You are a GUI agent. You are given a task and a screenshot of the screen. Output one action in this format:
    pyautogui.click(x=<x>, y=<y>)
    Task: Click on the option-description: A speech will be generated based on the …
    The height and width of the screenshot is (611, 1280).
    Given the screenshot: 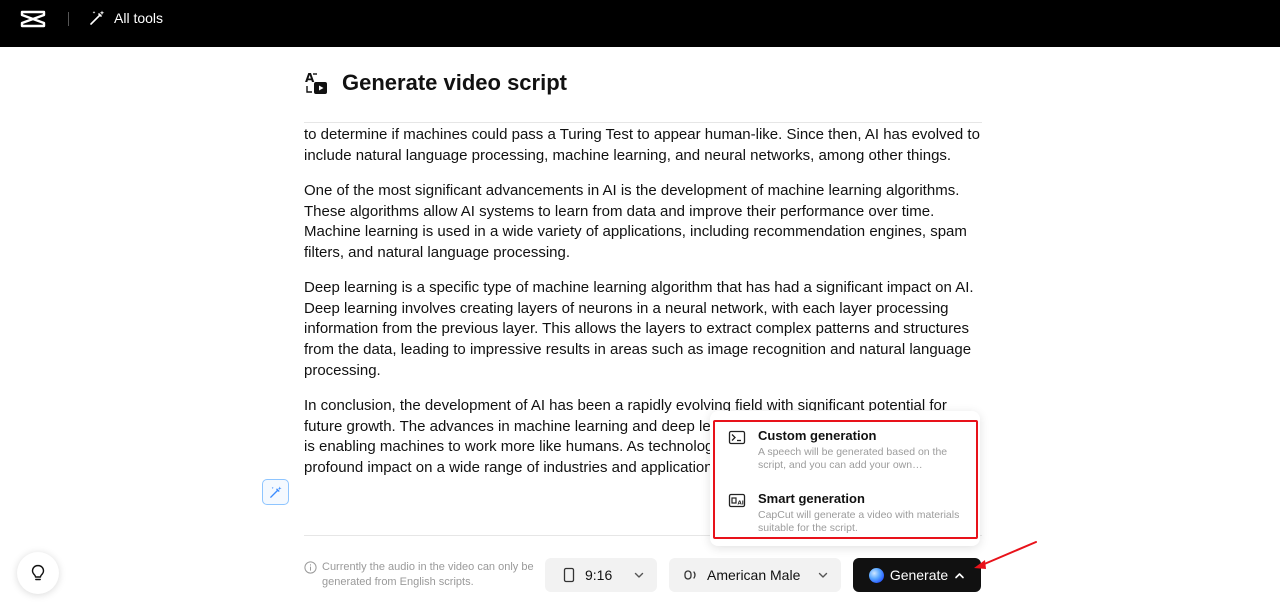 What is the action you would take?
    pyautogui.click(x=853, y=458)
    